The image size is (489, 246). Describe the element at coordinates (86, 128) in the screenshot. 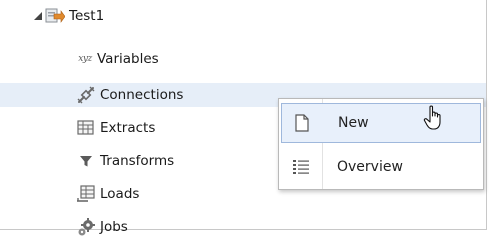

I see `extracts-table-icon` at that location.